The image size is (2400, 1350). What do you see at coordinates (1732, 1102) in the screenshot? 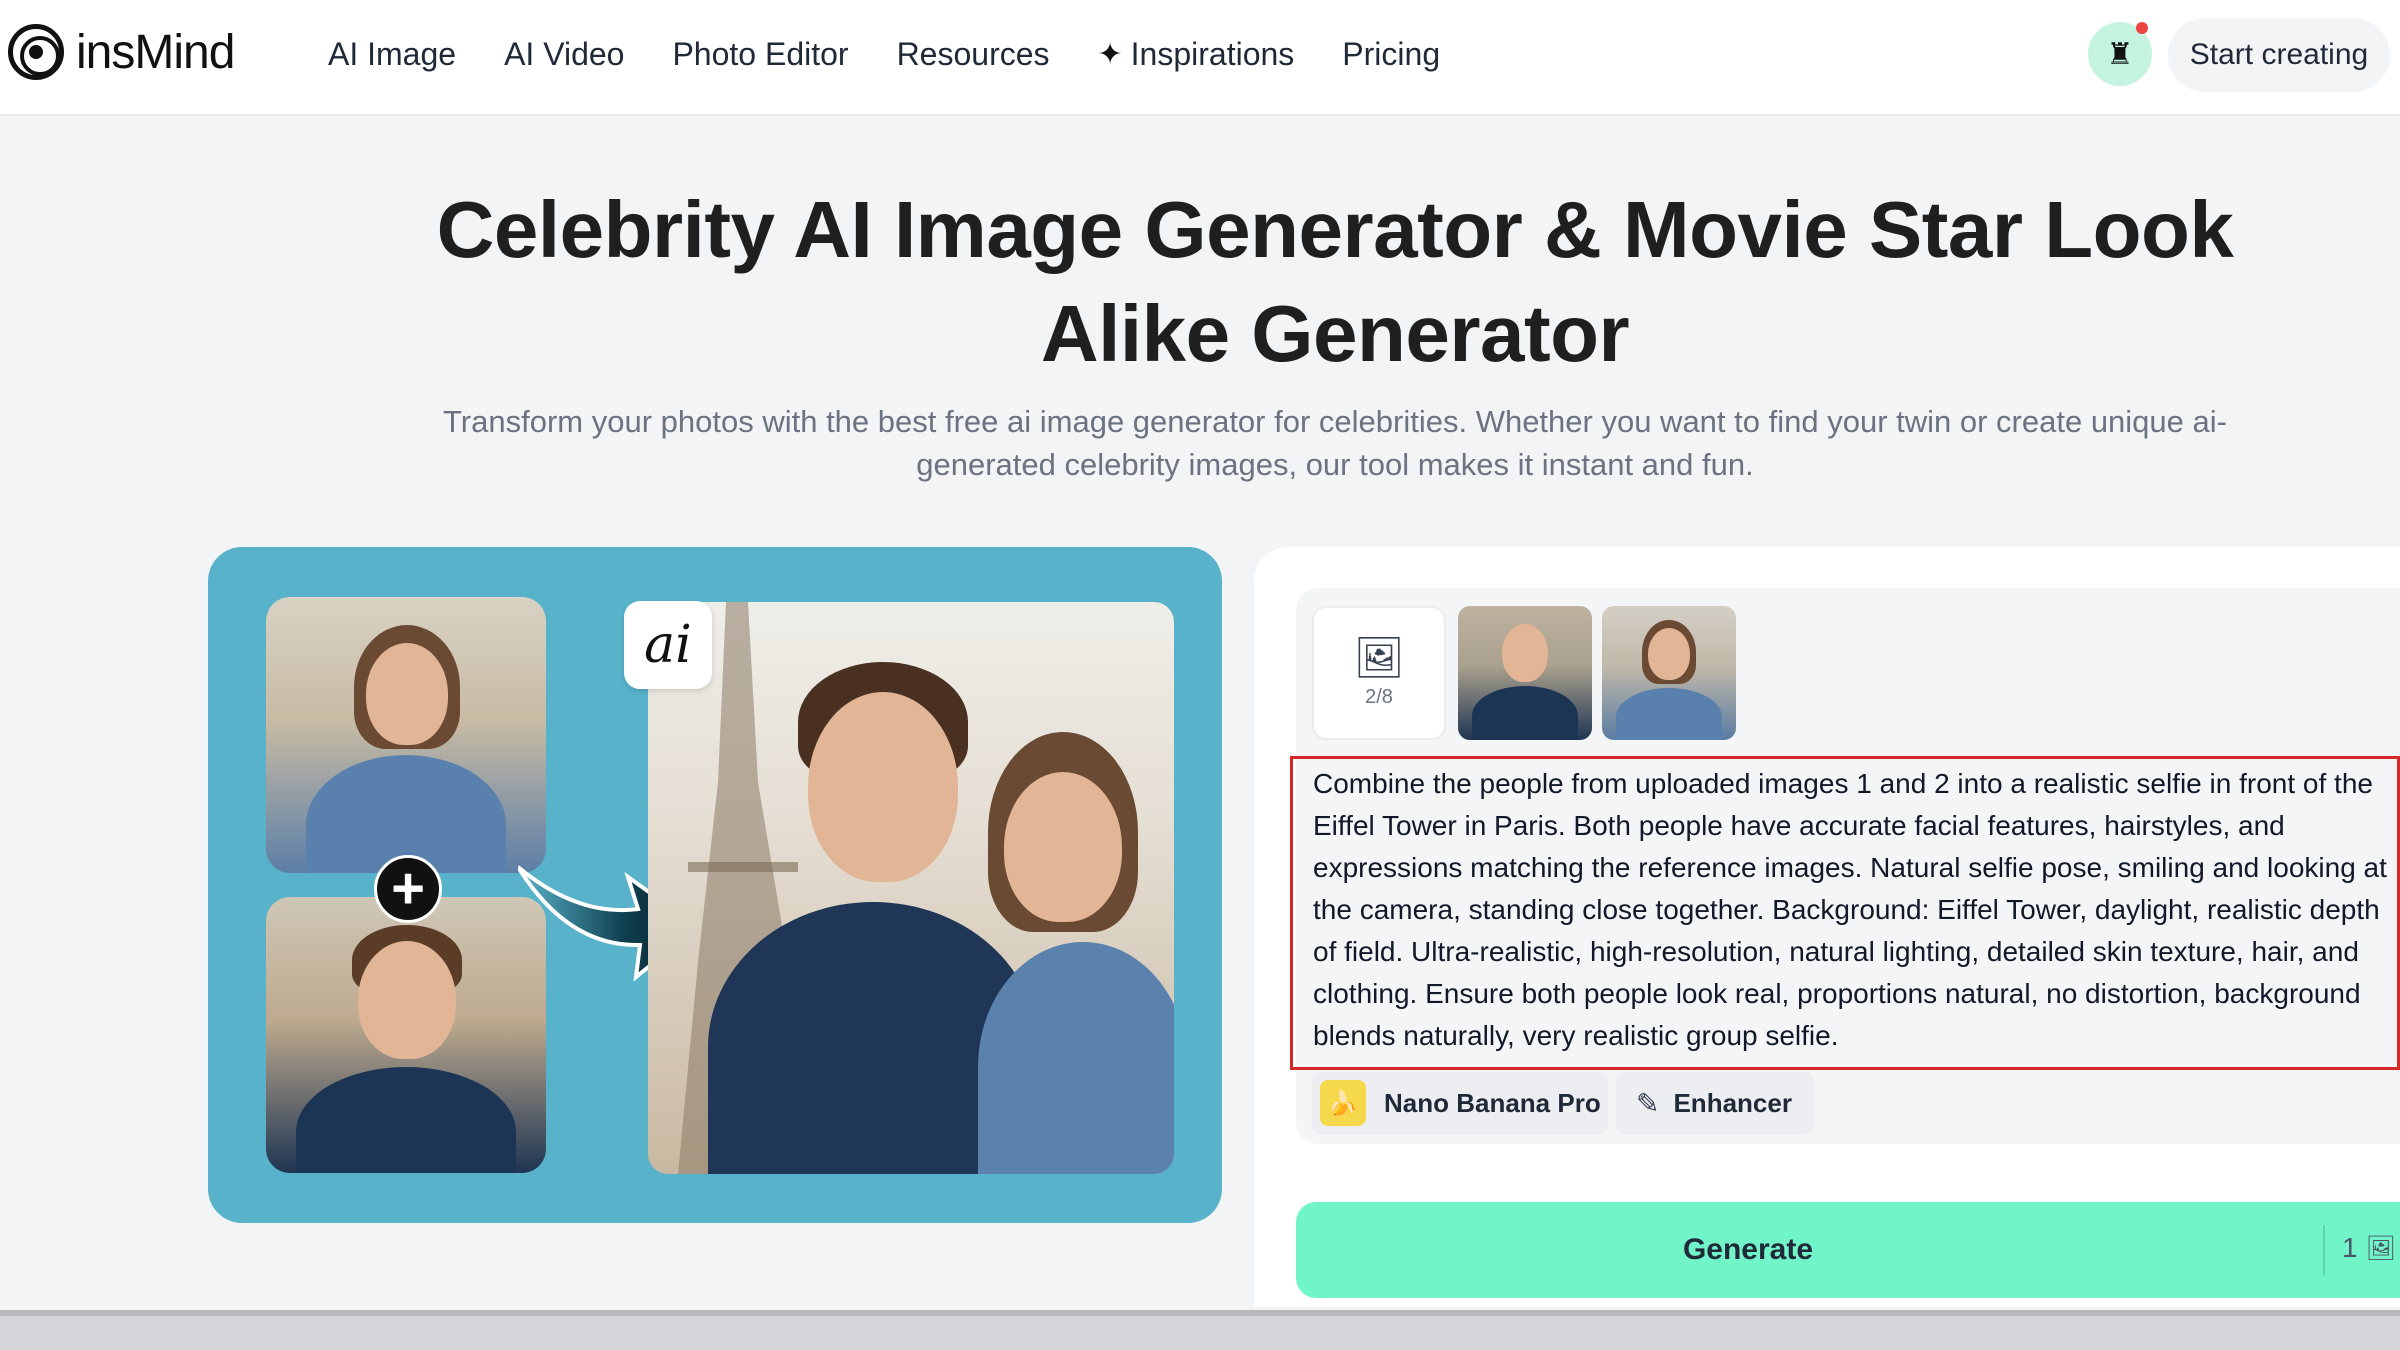
I see `enhancer-label: Enhancer` at bounding box center [1732, 1102].